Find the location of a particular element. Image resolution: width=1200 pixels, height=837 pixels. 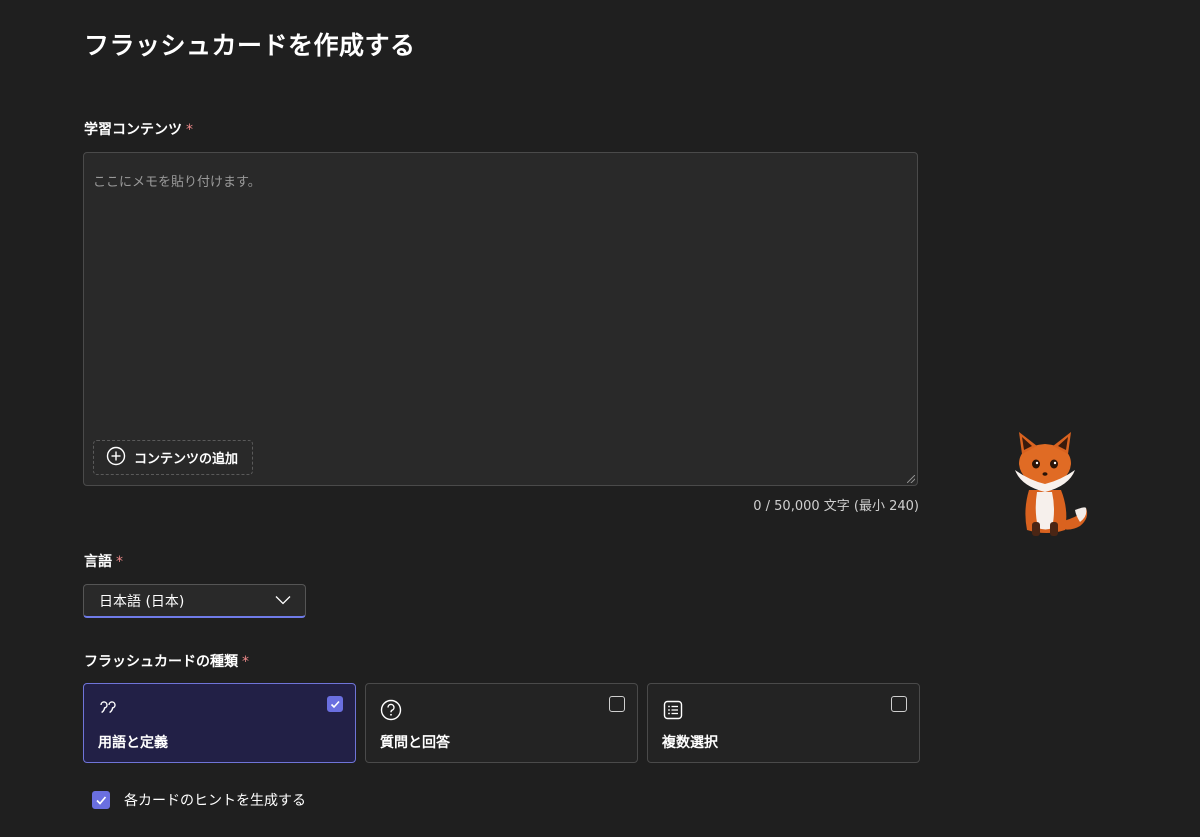

chevron-down-icon is located at coordinates (283, 601).